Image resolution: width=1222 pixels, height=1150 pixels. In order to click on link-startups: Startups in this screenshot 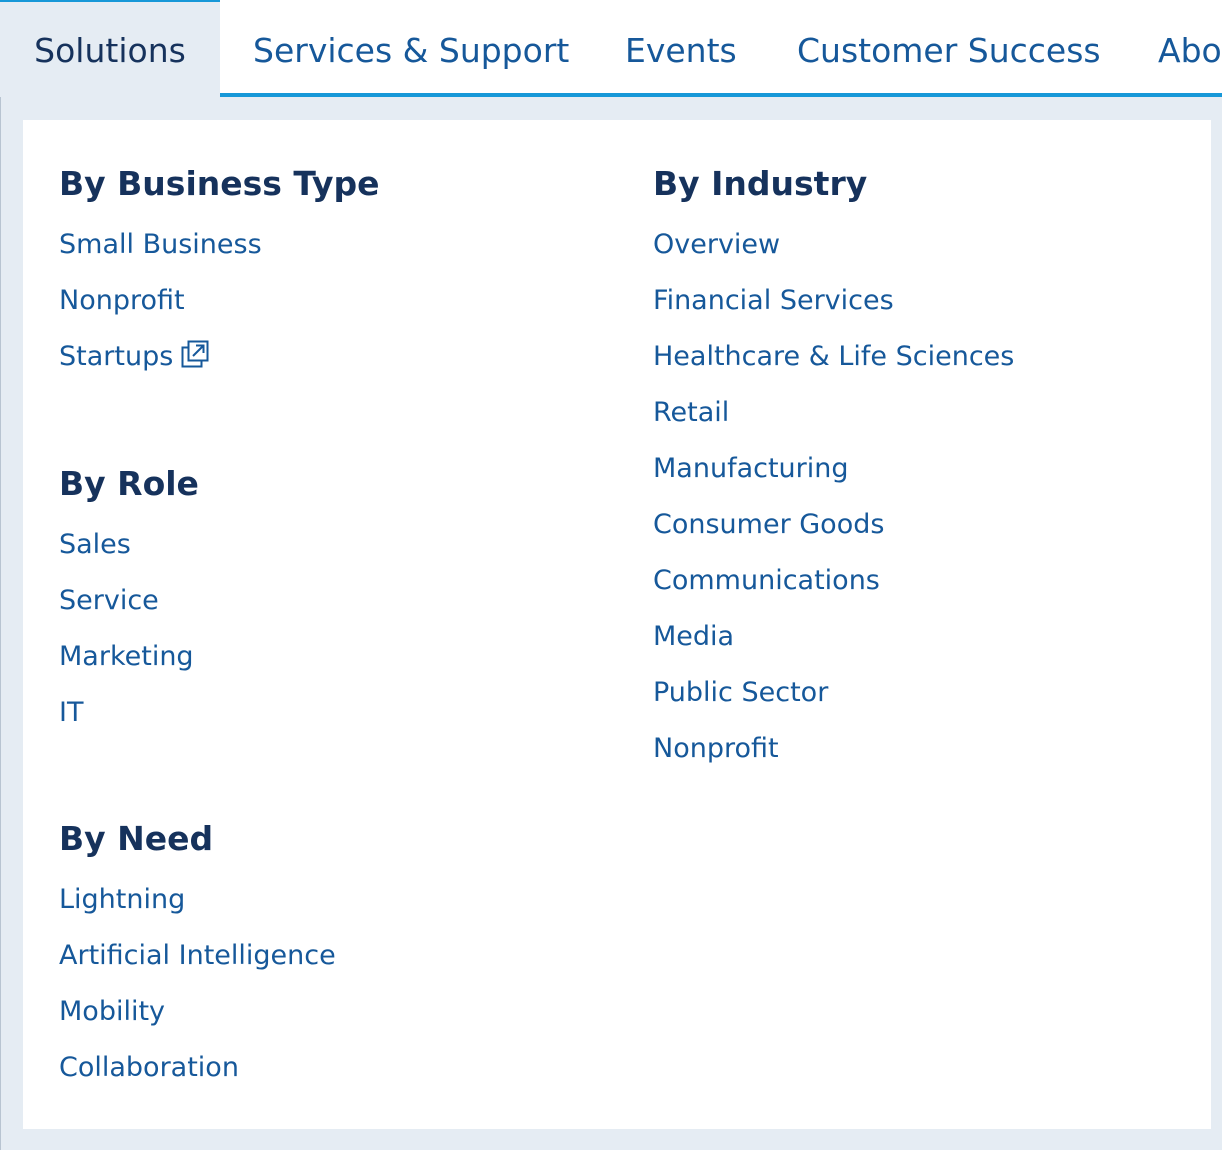, I will do `click(134, 358)`.